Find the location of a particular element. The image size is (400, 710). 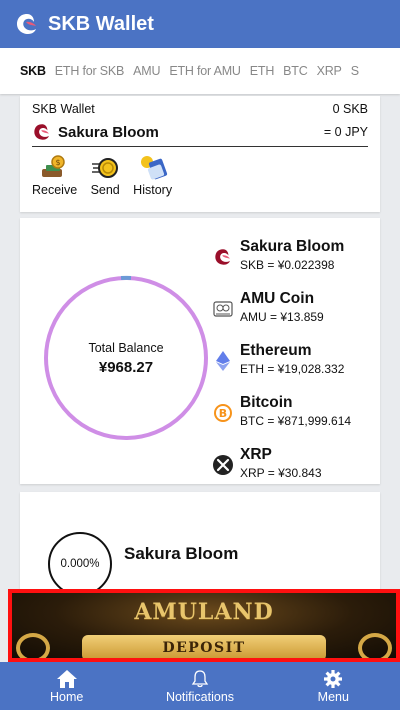

coin-rate: XRP = ¥30.843 is located at coordinates (281, 473).